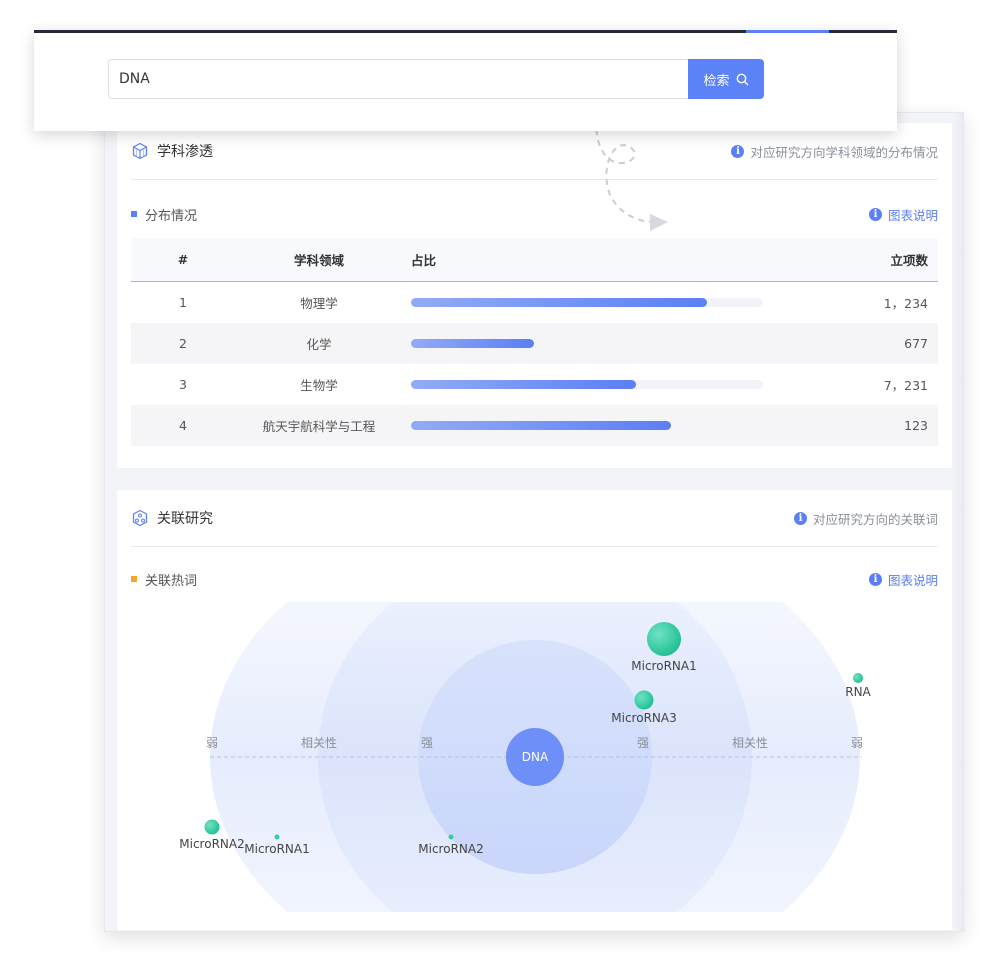 The height and width of the screenshot is (957, 1000). I want to click on search-button-label: 检索, so click(716, 81).